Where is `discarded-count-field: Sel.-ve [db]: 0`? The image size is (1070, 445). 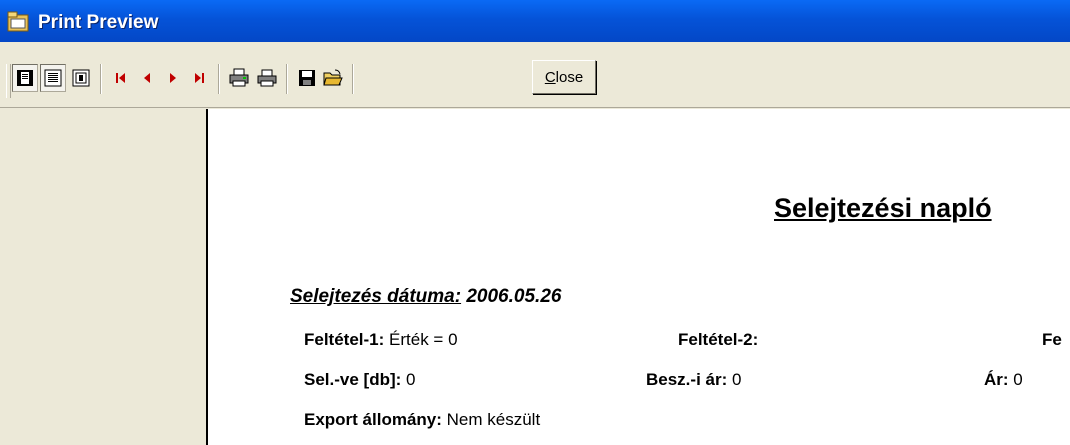 discarded-count-field: Sel.-ve [db]: 0 is located at coordinates (360, 380).